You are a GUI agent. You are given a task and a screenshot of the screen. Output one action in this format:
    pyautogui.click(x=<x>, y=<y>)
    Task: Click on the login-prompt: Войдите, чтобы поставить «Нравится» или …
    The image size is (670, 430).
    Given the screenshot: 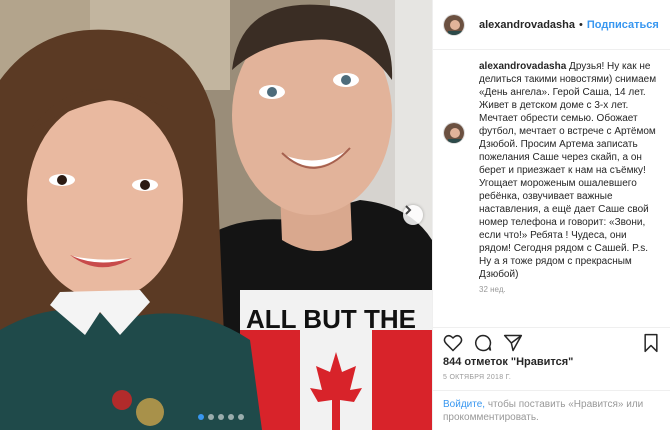 What is the action you would take?
    pyautogui.click(x=551, y=410)
    